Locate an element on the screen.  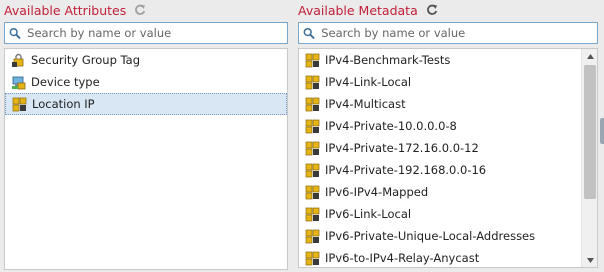
metadata-search-box is located at coordinates (448, 33).